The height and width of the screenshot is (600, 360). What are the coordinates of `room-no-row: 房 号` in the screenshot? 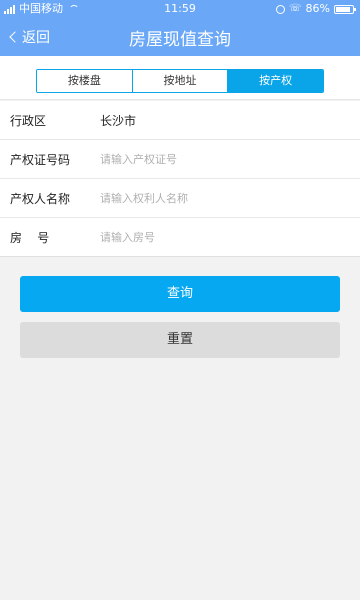 It's located at (180, 237).